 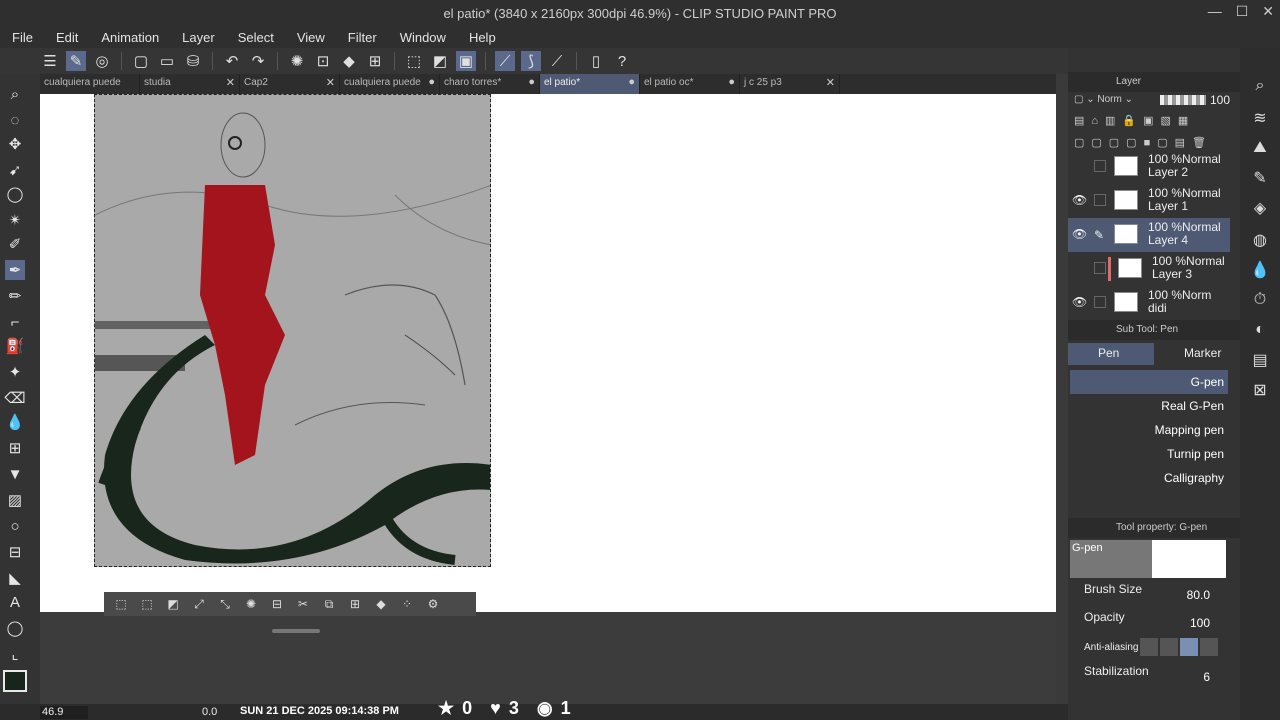 What do you see at coordinates (1179, 623) in the screenshot?
I see `opacity-value: 100` at bounding box center [1179, 623].